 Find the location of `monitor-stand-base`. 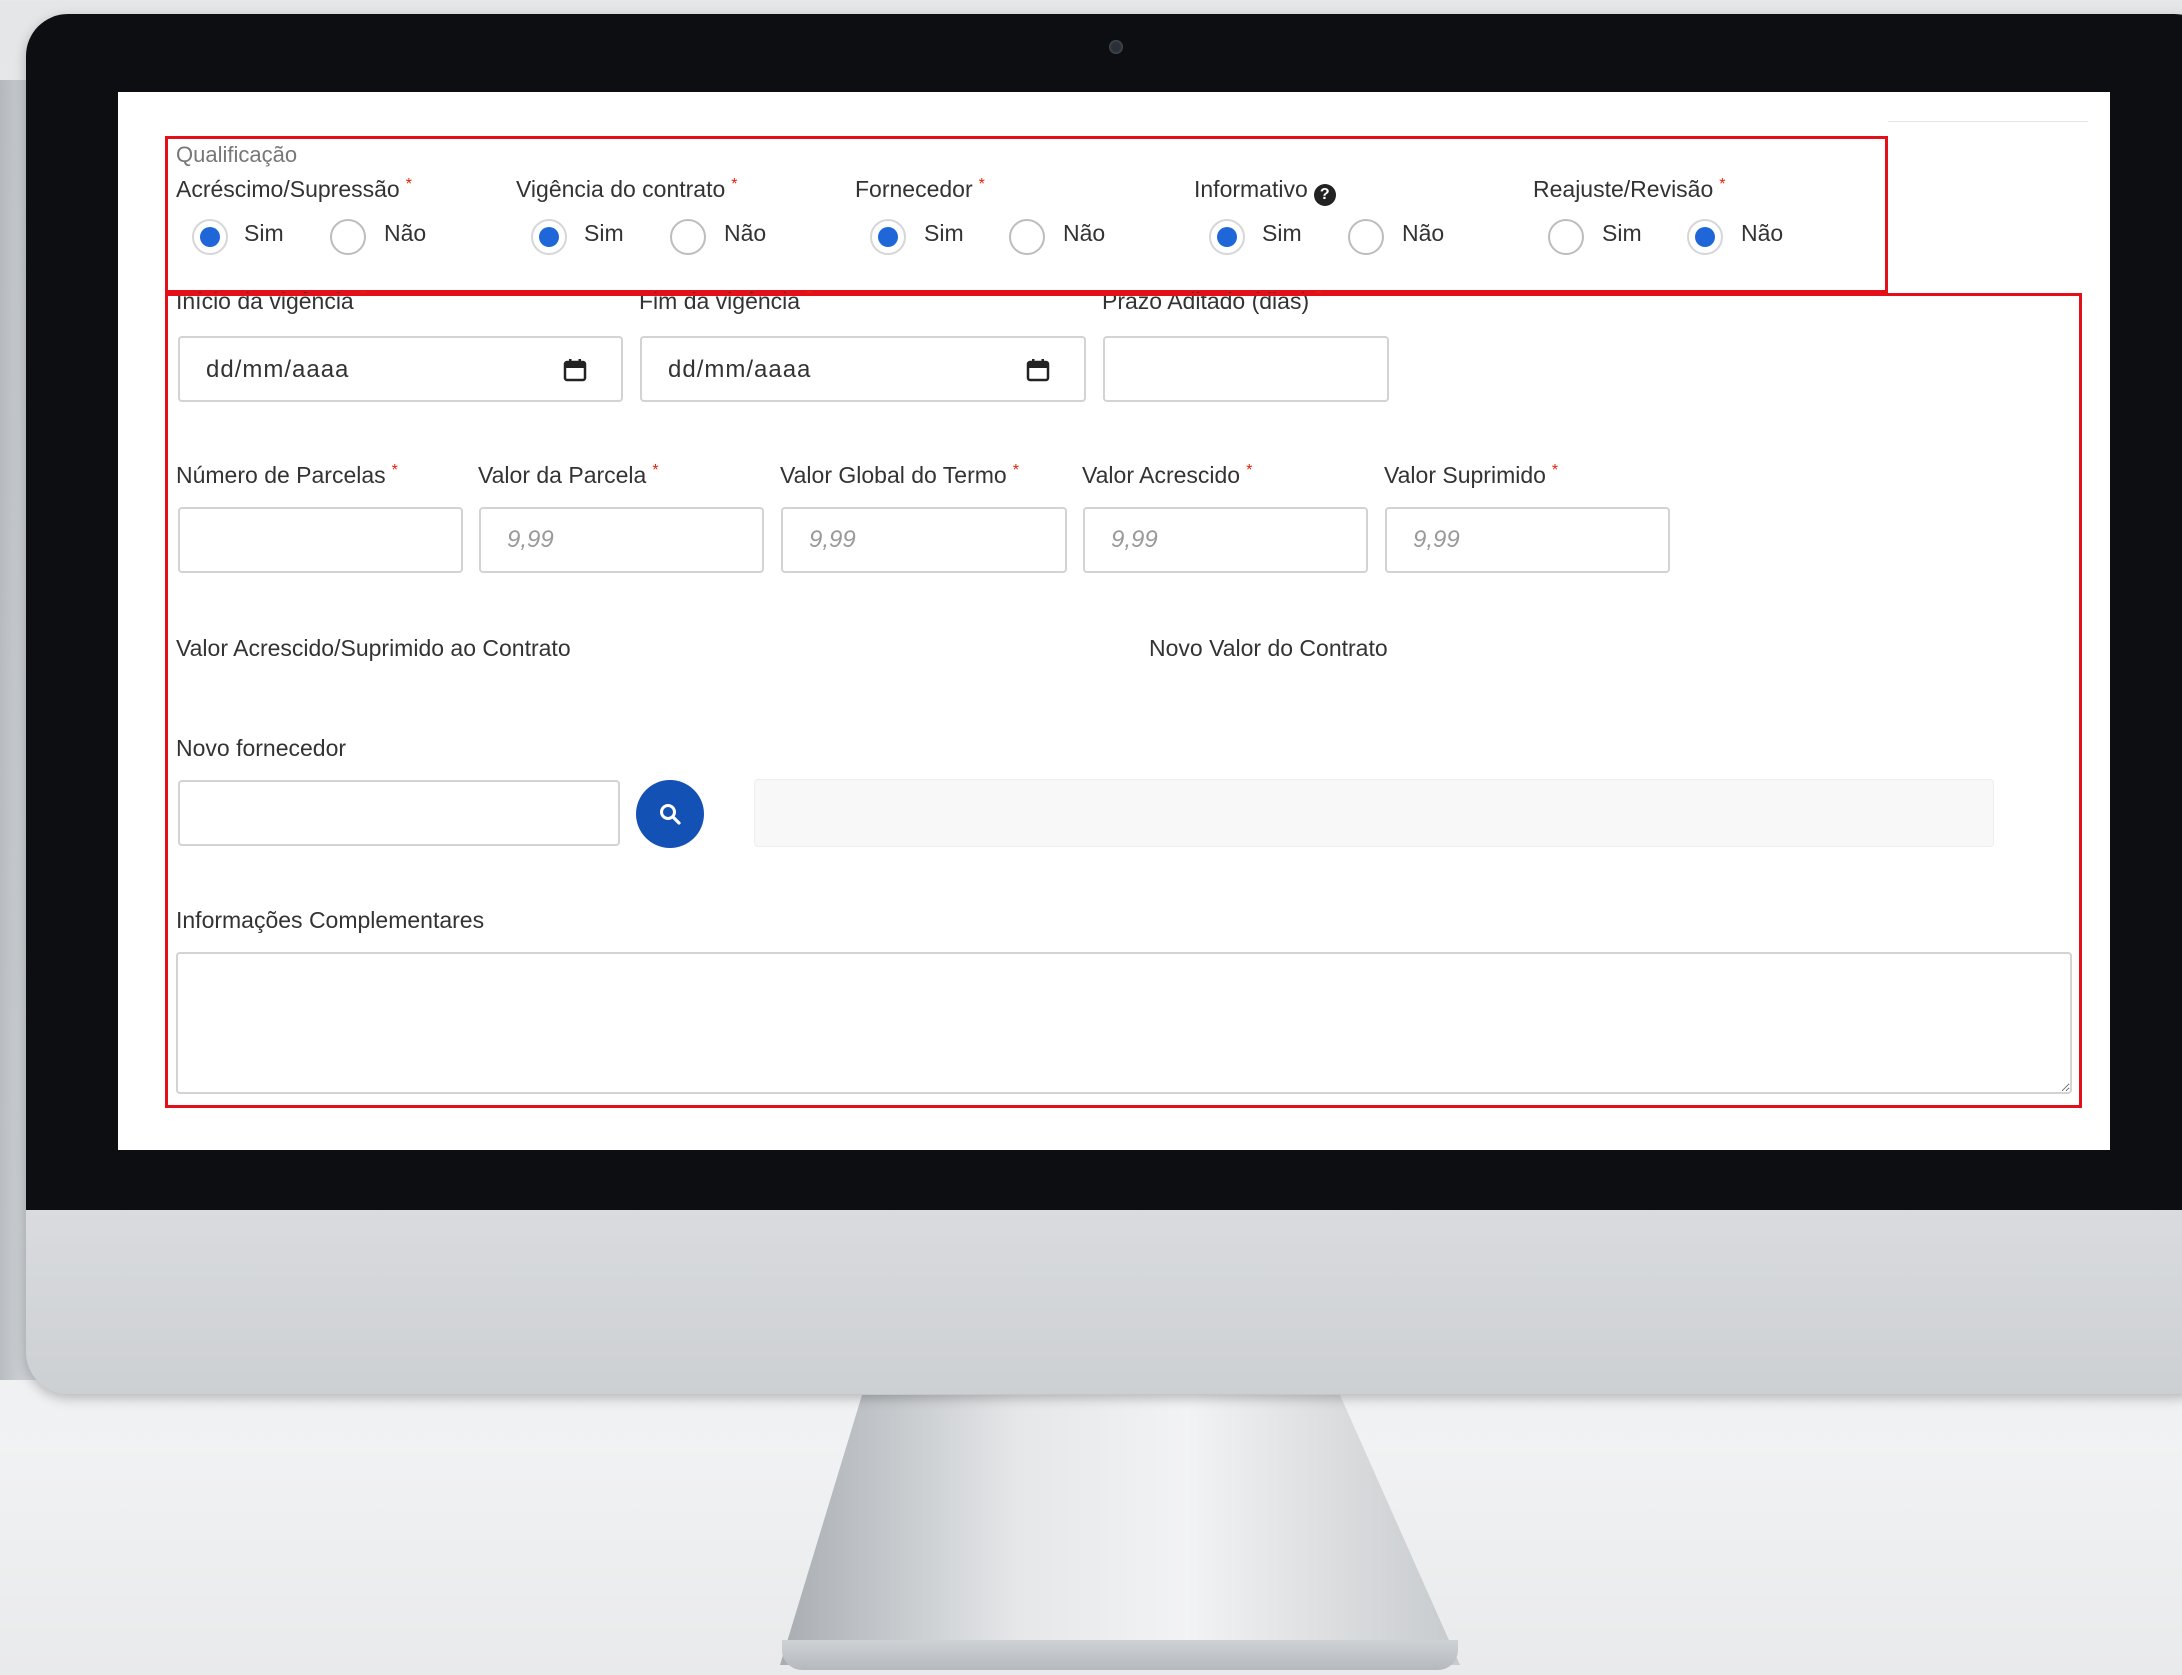

monitor-stand-base is located at coordinates (1120, 1655).